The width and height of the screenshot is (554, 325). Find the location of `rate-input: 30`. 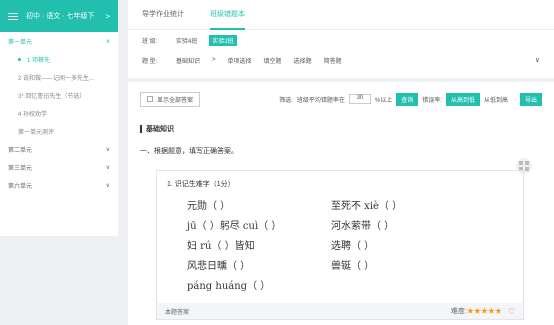

rate-input: 30 is located at coordinates (359, 99).